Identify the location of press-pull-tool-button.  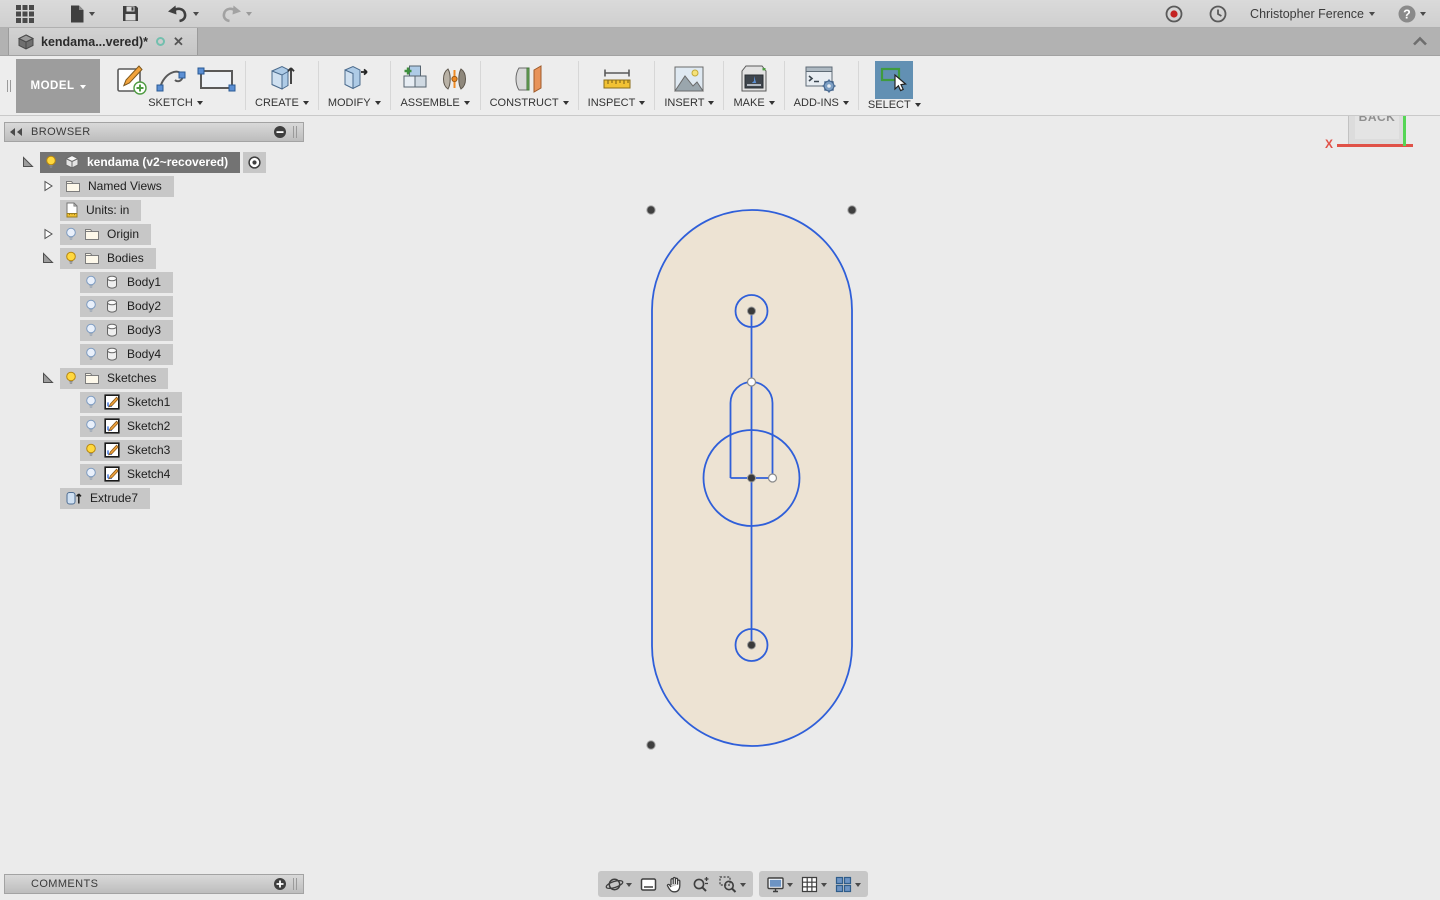
(354, 79).